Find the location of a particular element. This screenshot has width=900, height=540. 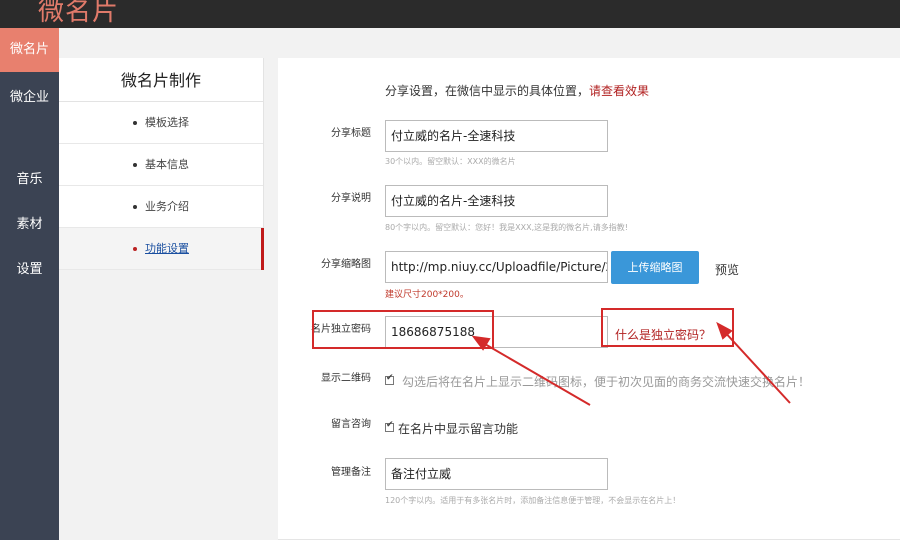

annotation-box-password is located at coordinates (403, 329).